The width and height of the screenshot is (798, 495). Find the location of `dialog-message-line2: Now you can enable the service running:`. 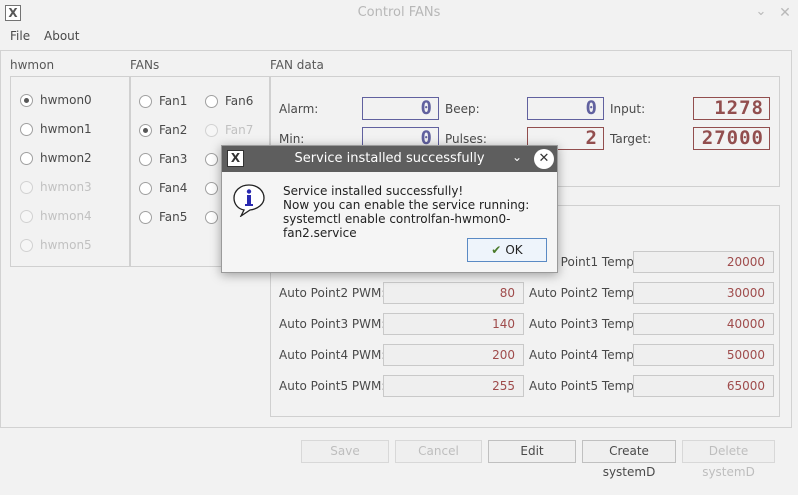

dialog-message-line2: Now you can enable the service running: is located at coordinates (406, 205).